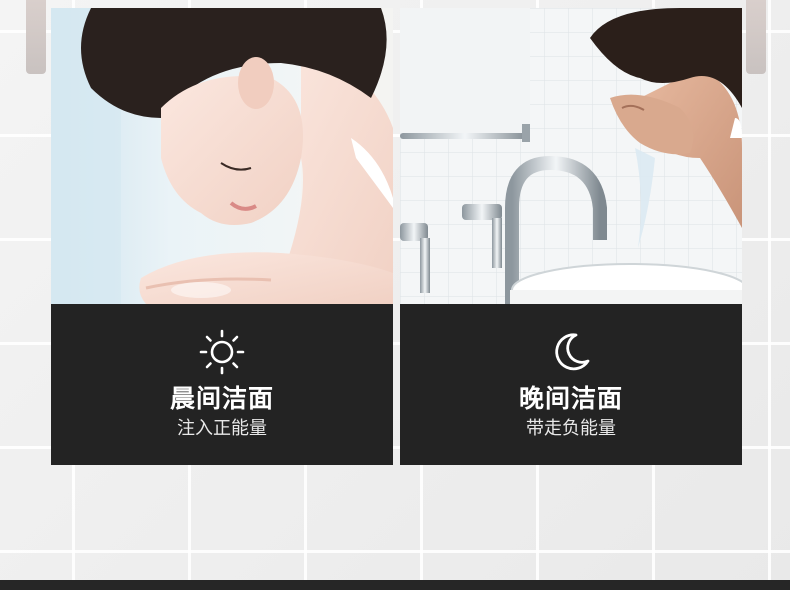 The image size is (790, 590). I want to click on morning-caption: 晨间洁面 注入正能量, so click(222, 384).